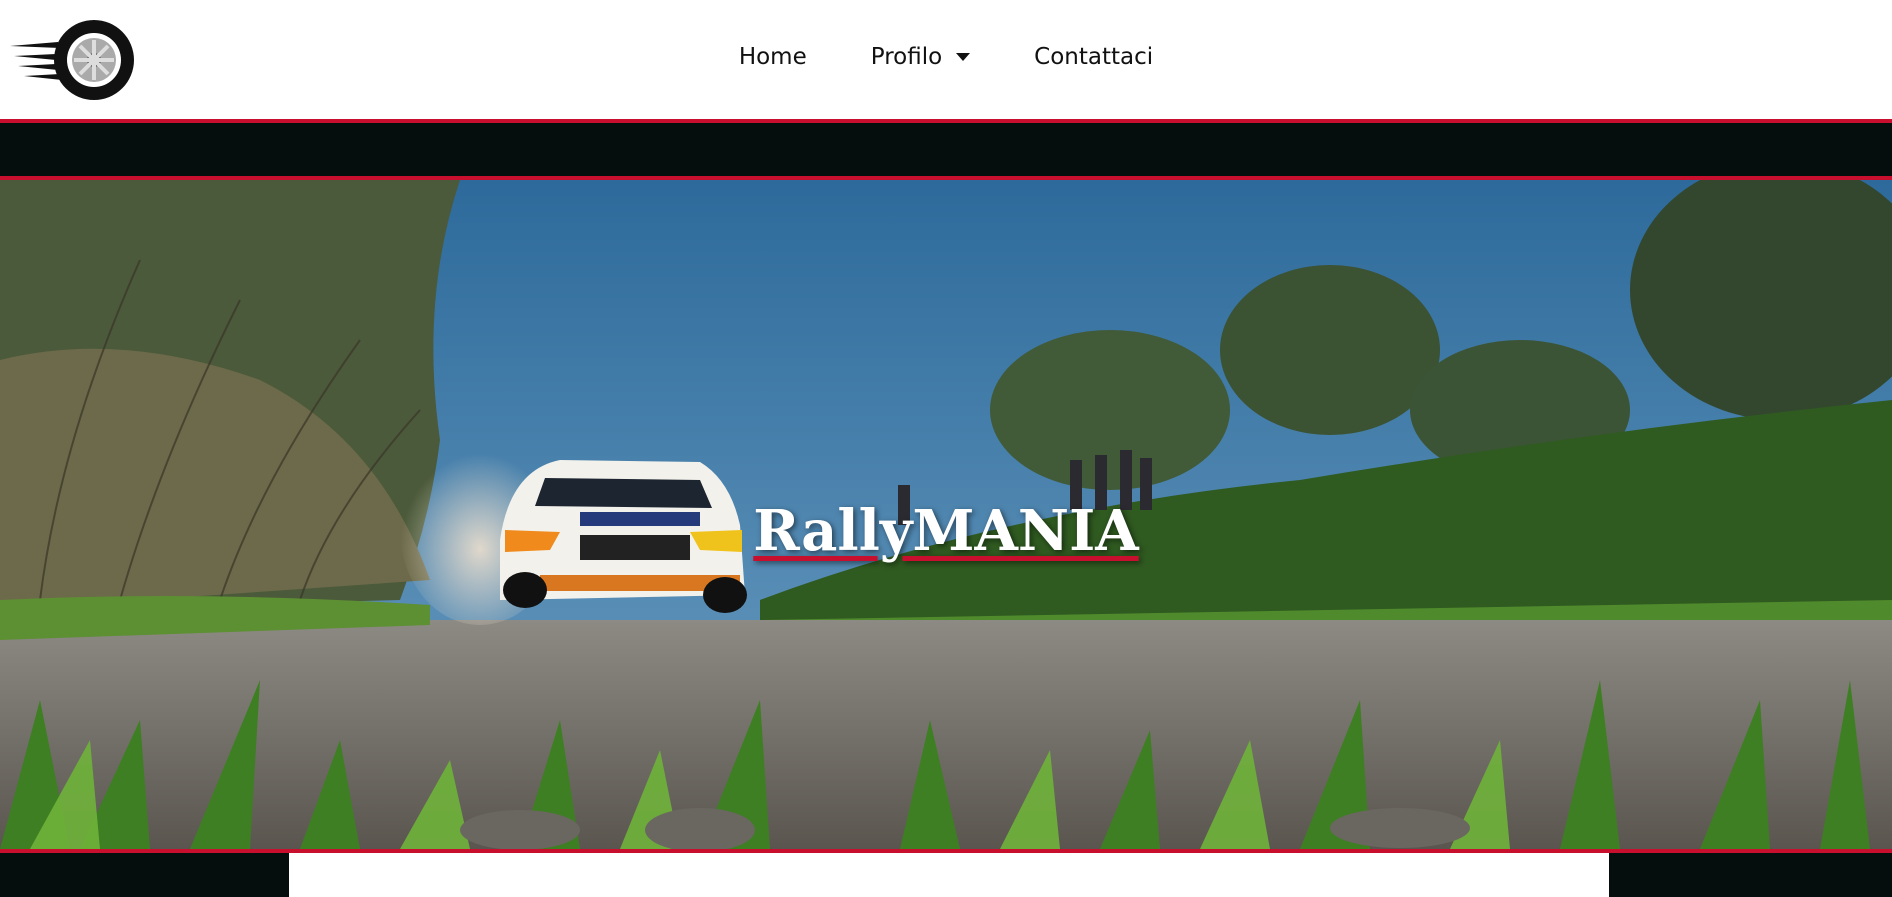 This screenshot has width=1892, height=897. I want to click on hero-title-text: RallyMANIA, so click(946, 531).